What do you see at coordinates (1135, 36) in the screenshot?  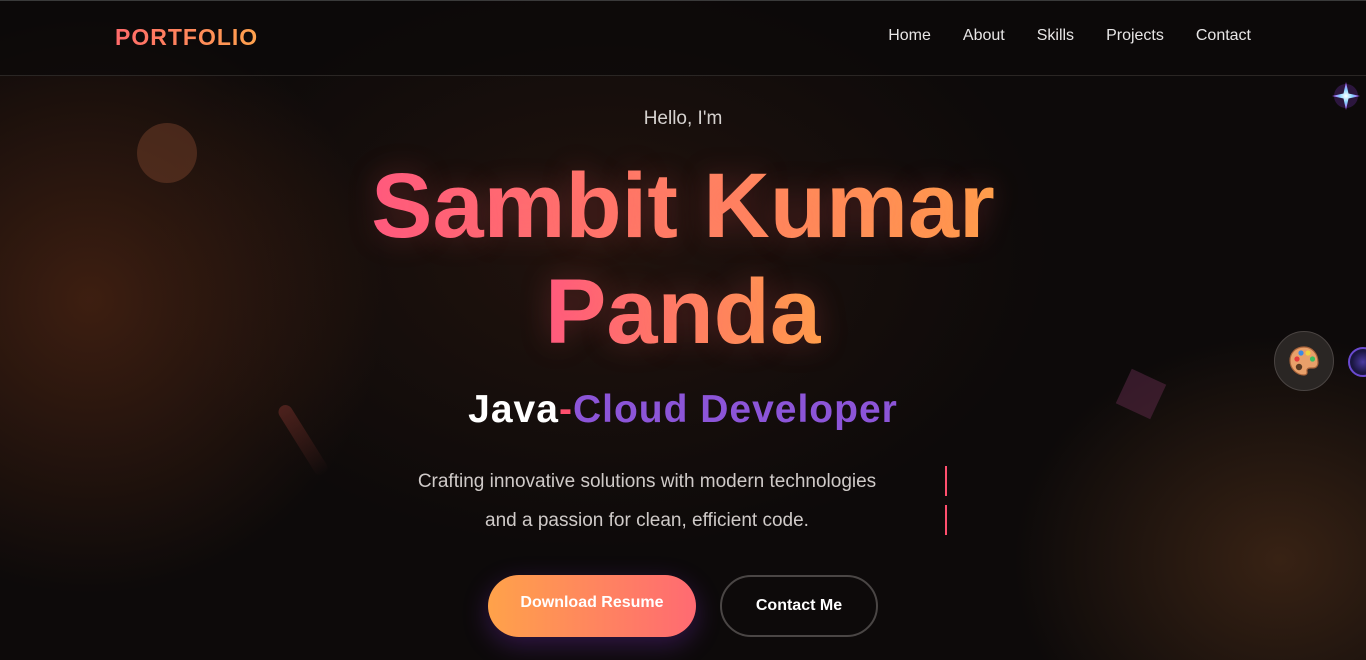 I see `nav-link-projects: Projects` at bounding box center [1135, 36].